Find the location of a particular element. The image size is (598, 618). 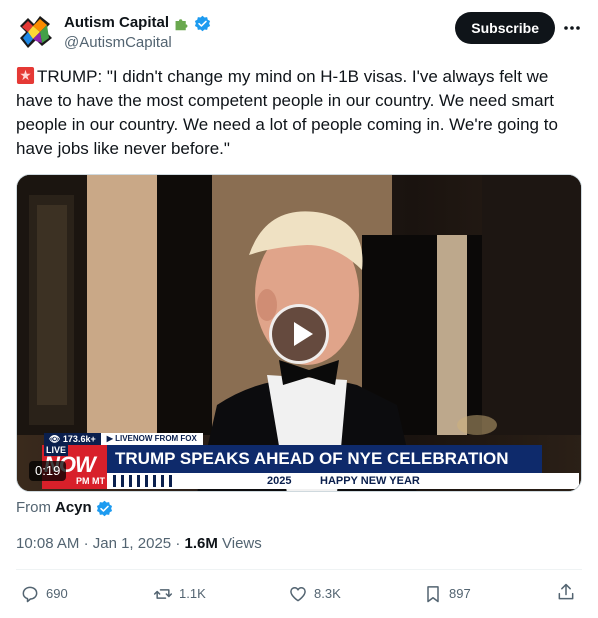

chyron-subline: 2025 HAPPY NEW YEAR is located at coordinates (343, 481).